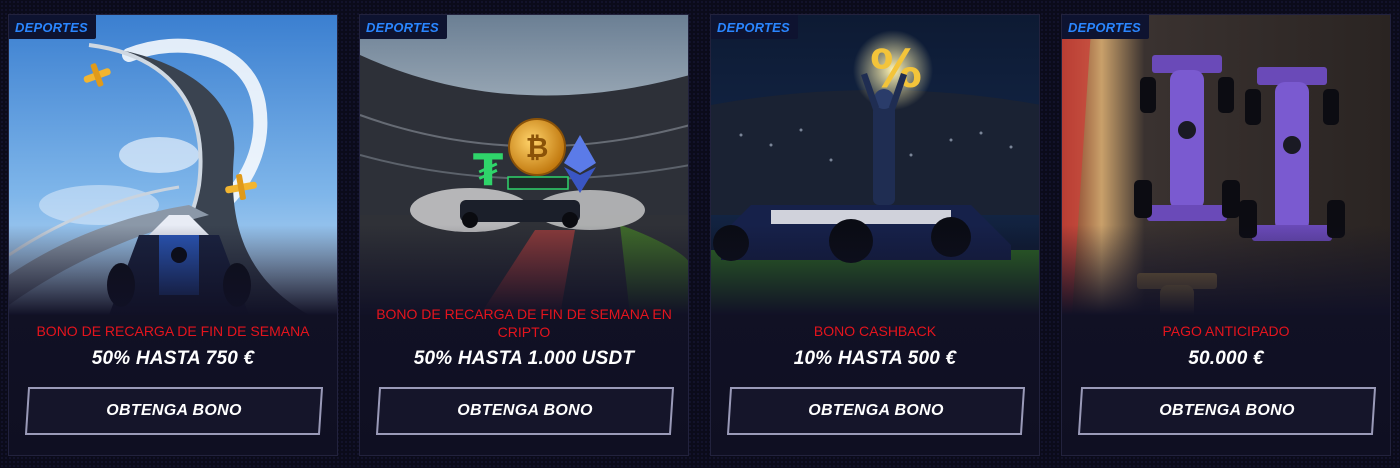  I want to click on racecar-gold, so click(1177, 294).